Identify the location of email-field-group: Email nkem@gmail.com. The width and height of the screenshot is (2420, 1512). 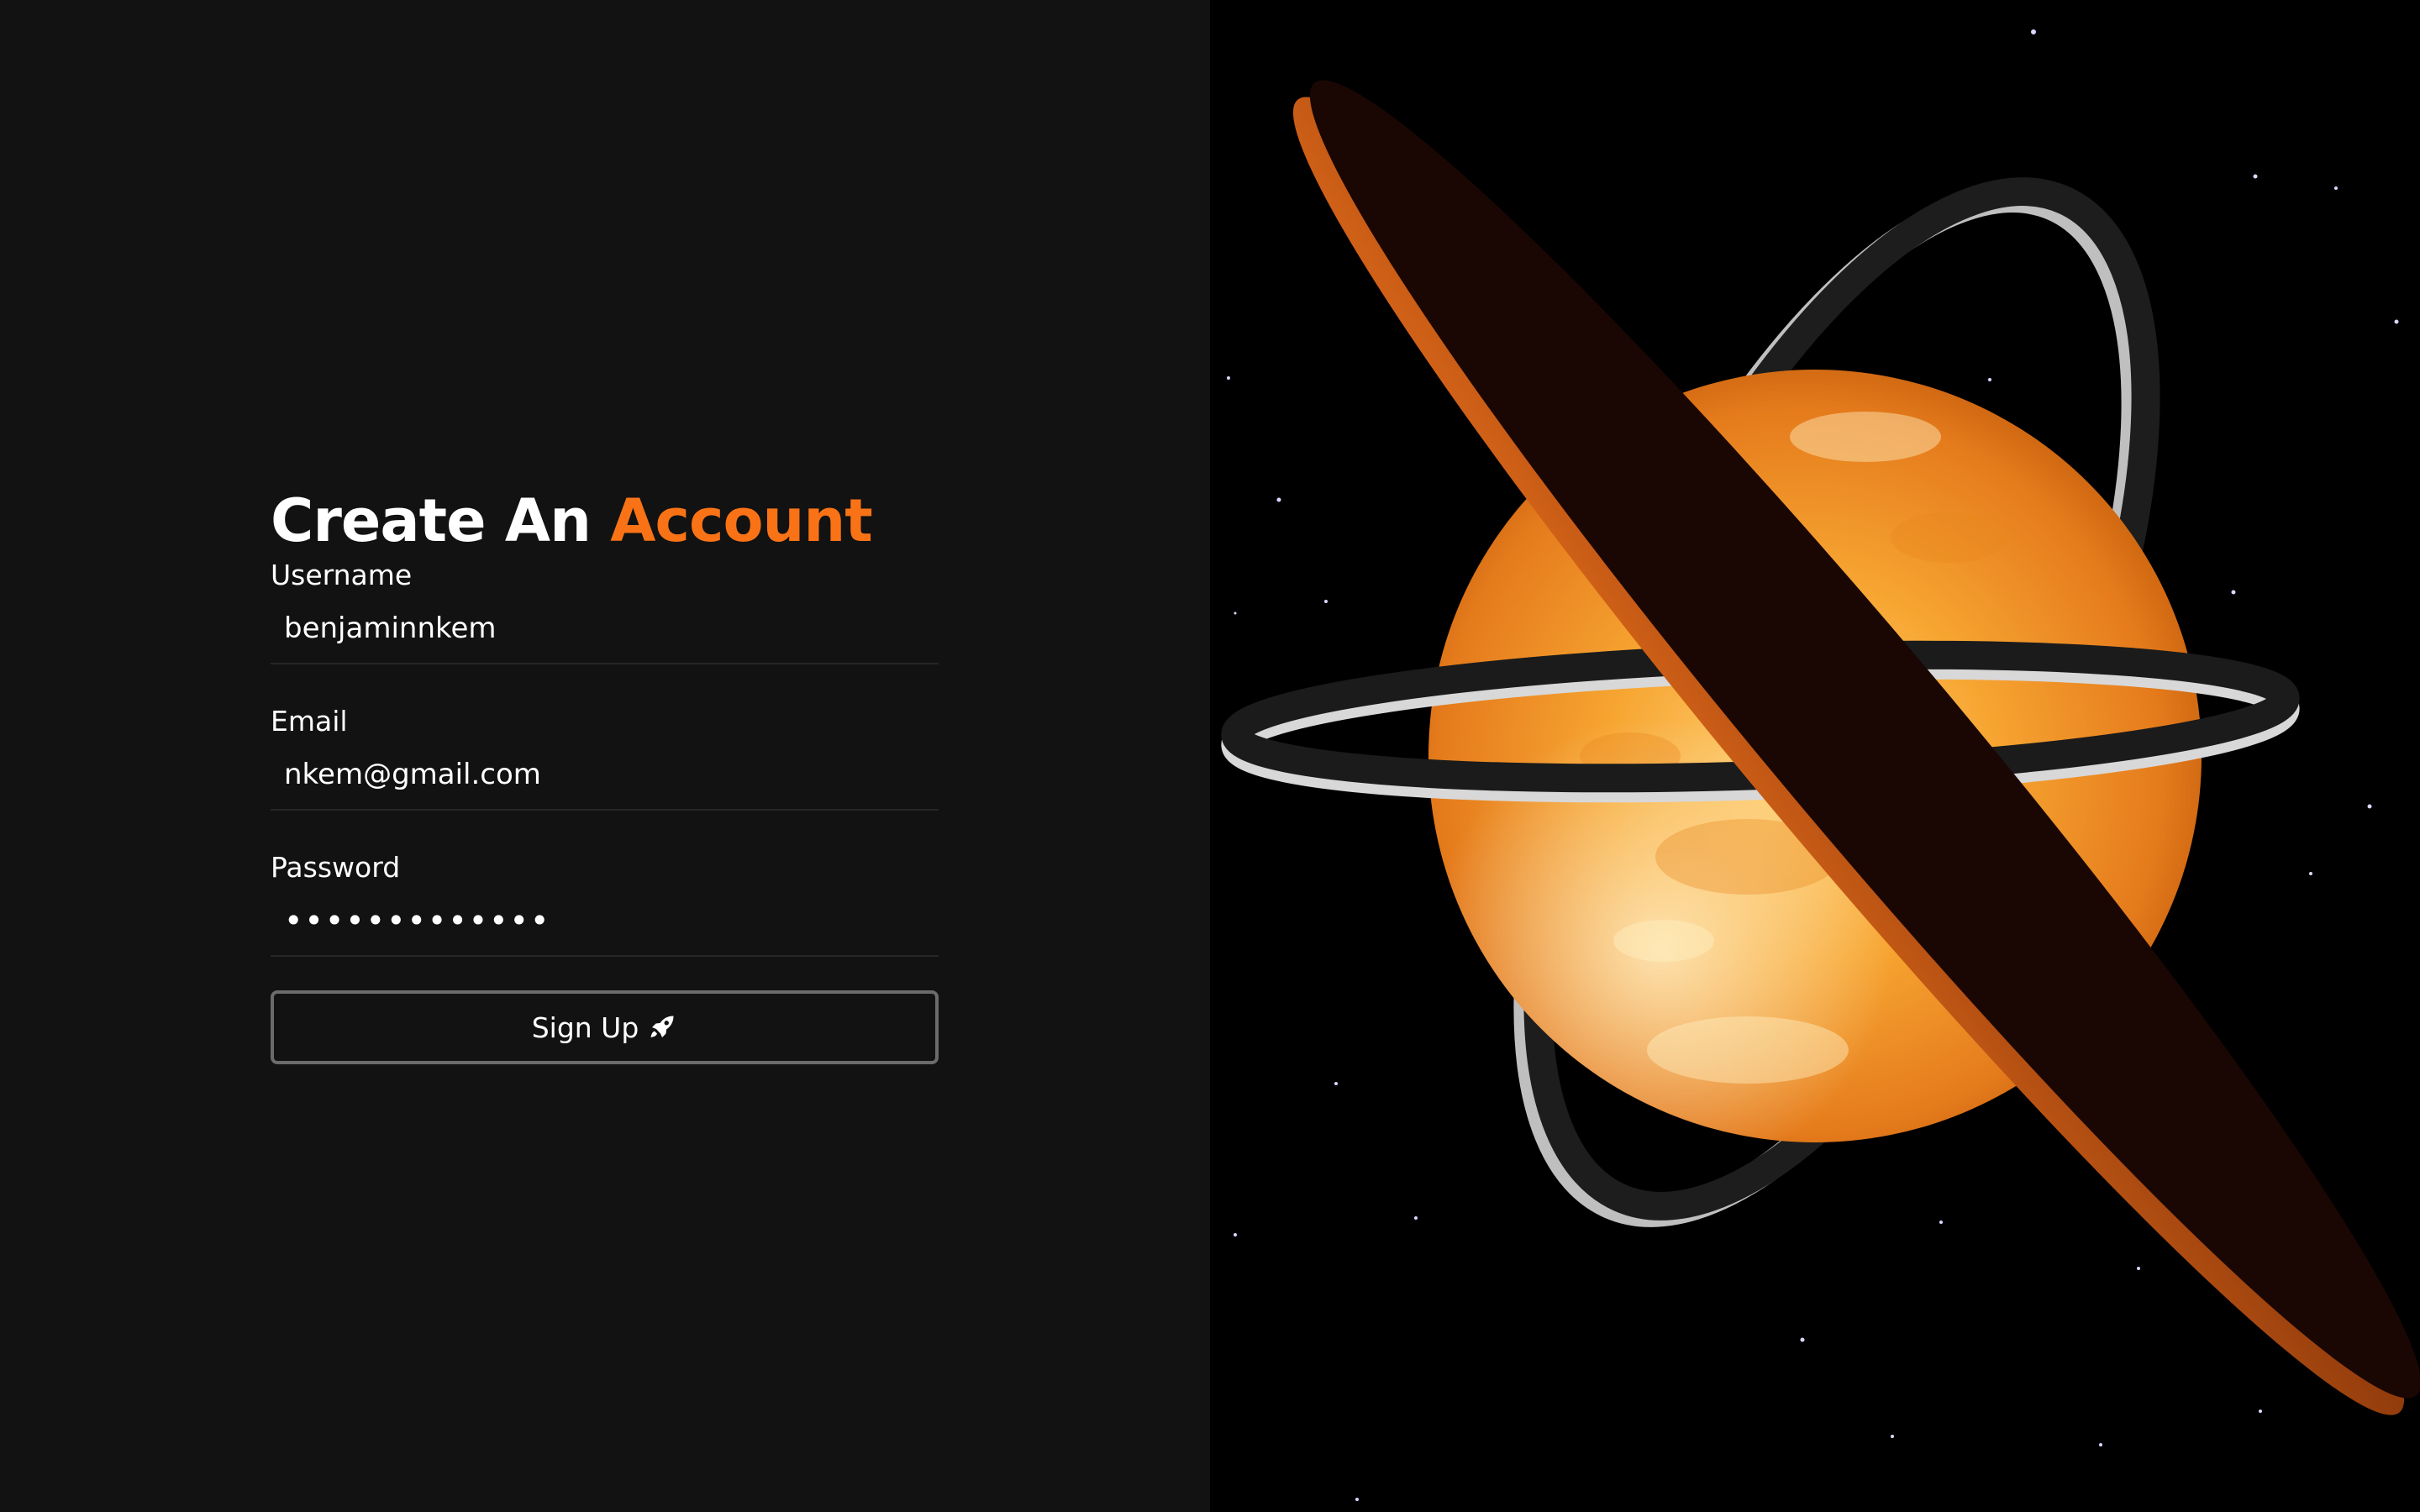
(605, 758).